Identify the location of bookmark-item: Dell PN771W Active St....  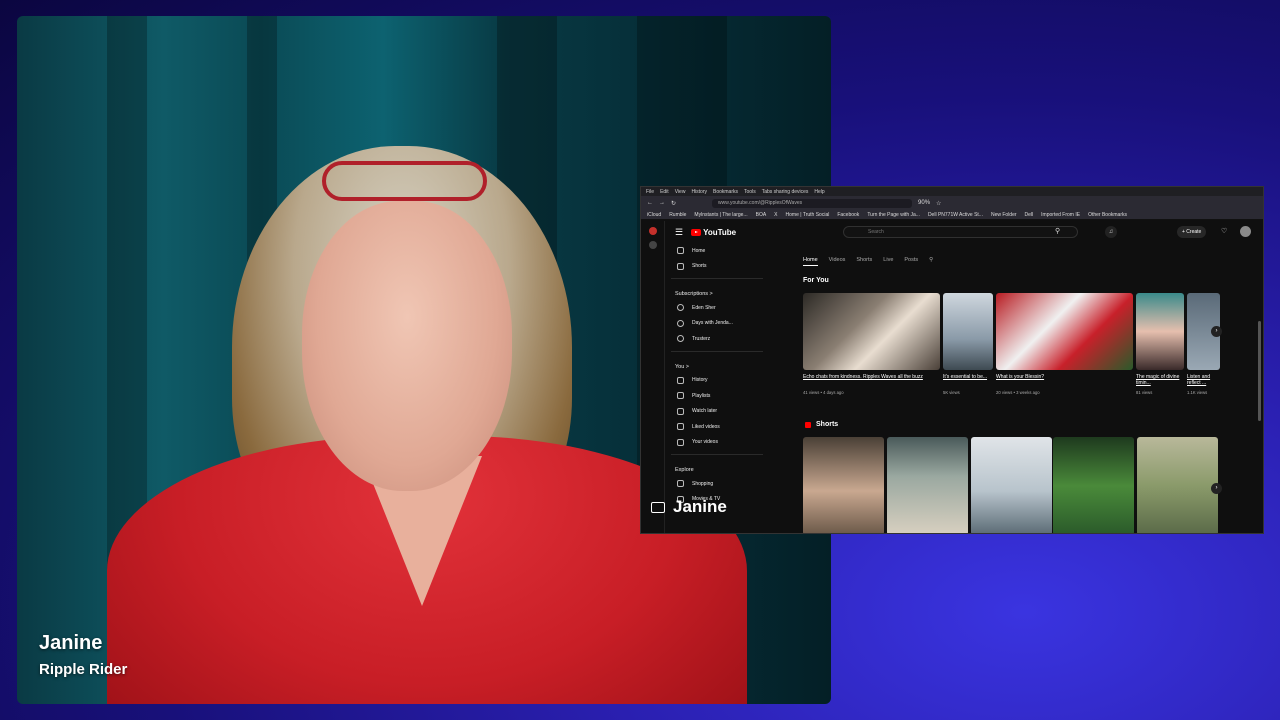
(955, 215).